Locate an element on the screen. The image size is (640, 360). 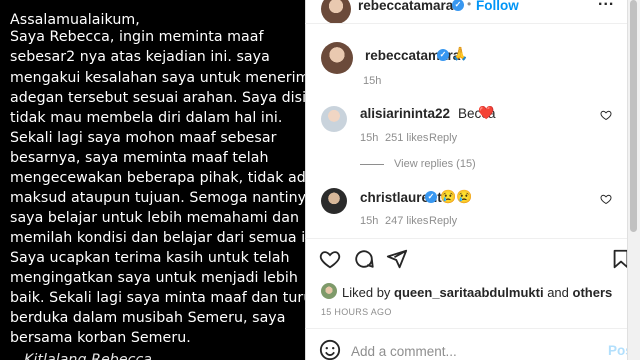
caption-emoji: 🙏 is located at coordinates (460, 53).